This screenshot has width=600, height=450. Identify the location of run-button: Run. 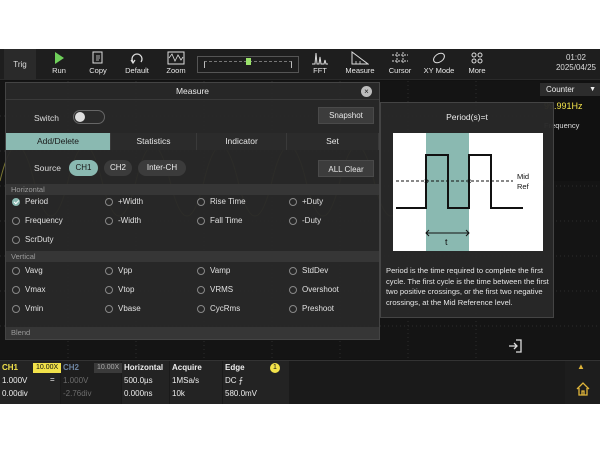
(59, 64).